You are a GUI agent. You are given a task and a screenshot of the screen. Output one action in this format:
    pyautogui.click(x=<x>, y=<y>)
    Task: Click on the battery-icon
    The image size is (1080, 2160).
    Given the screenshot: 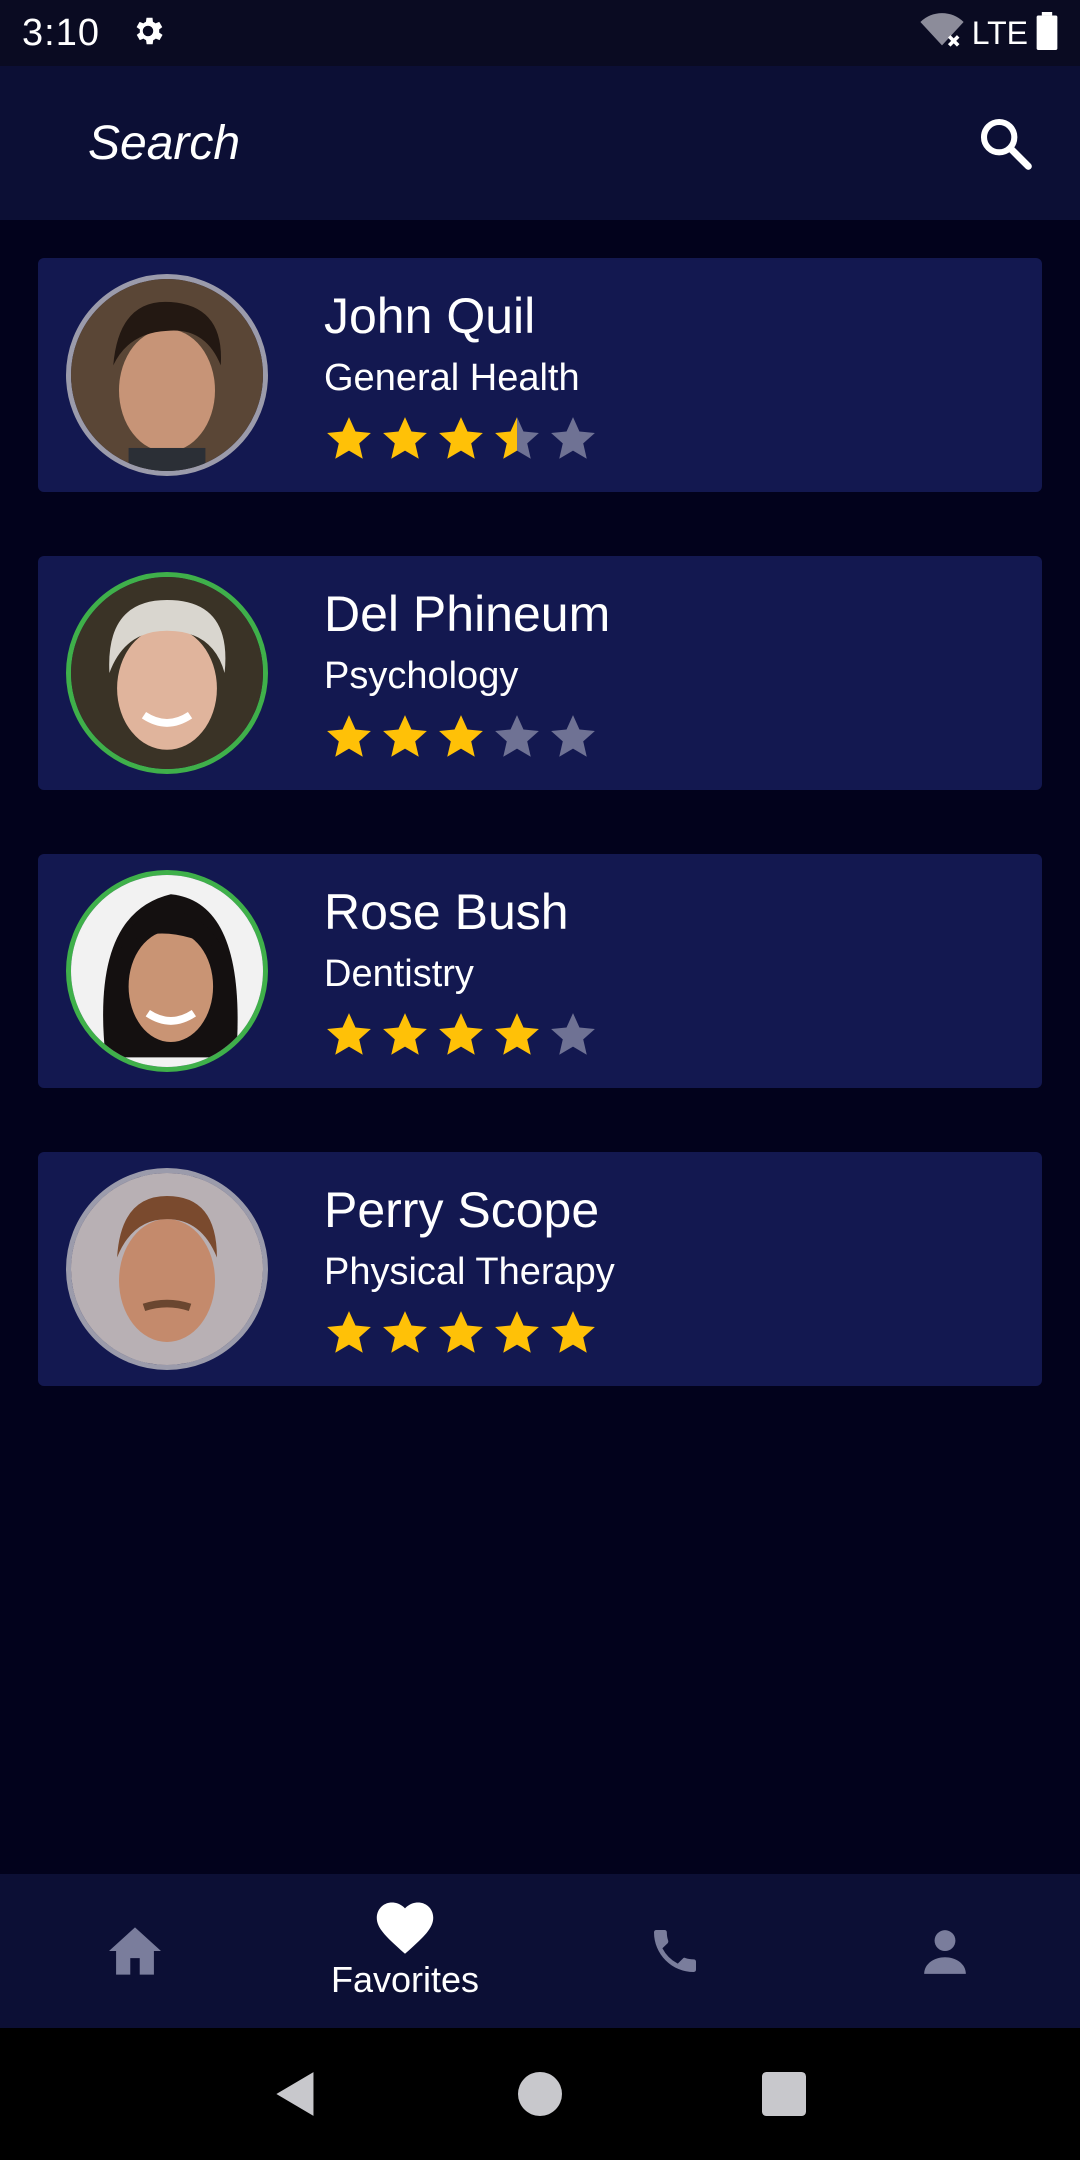 What is the action you would take?
    pyautogui.click(x=1047, y=33)
    